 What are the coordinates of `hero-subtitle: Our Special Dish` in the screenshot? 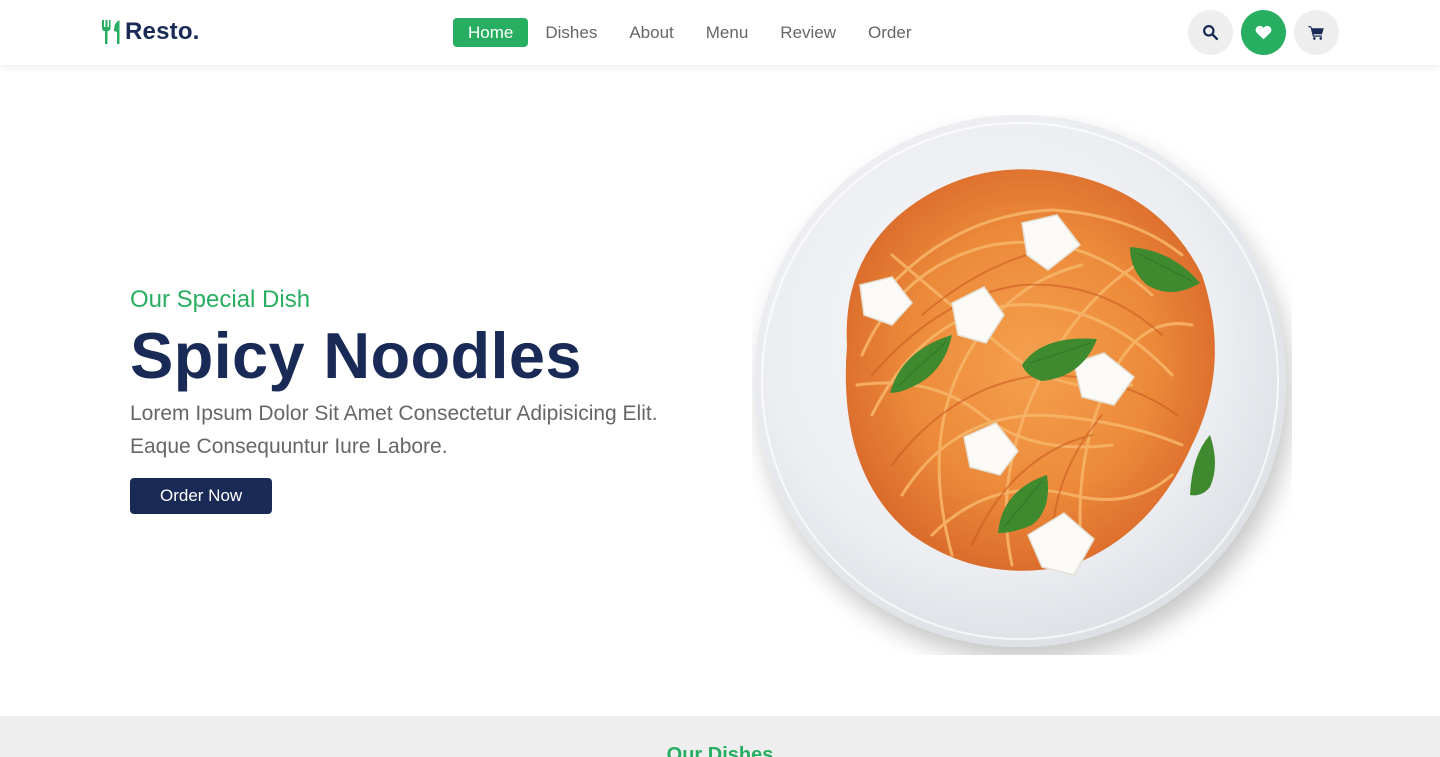 It's located at (220, 299).